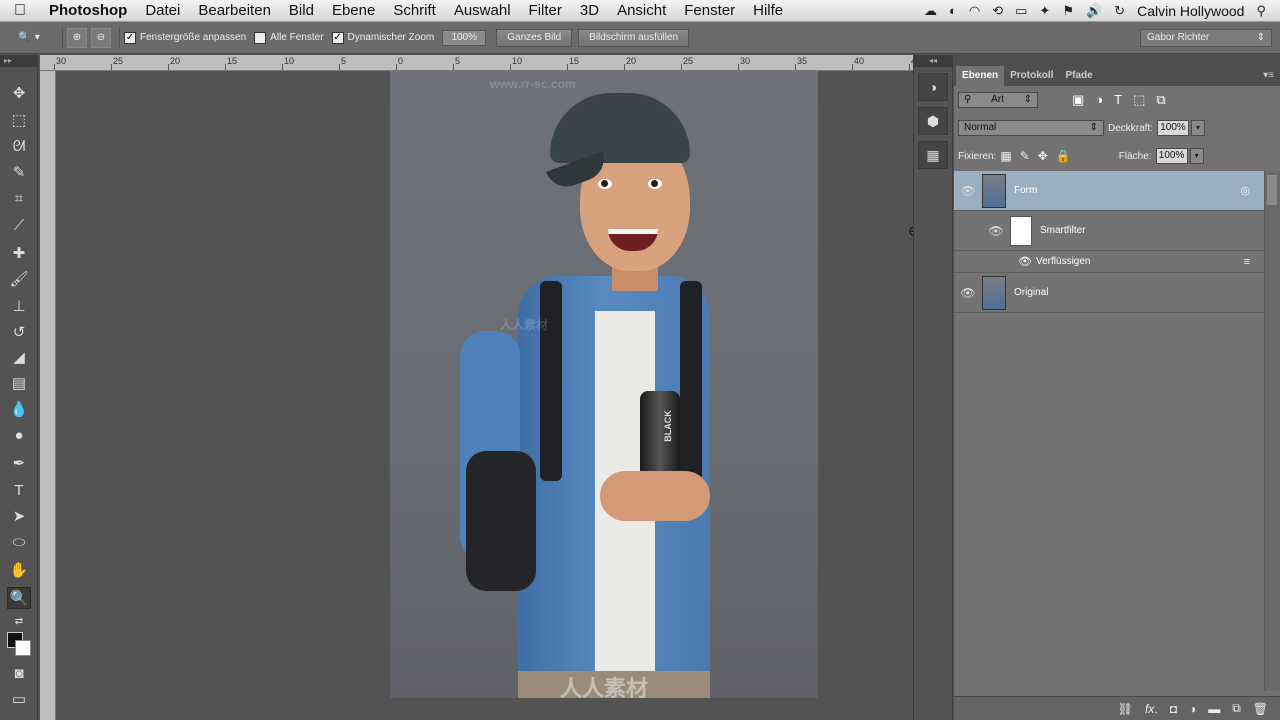 Image resolution: width=1280 pixels, height=720 pixels. Describe the element at coordinates (1044, 11) in the screenshot. I see `bluetooth-icon: ✦` at that location.